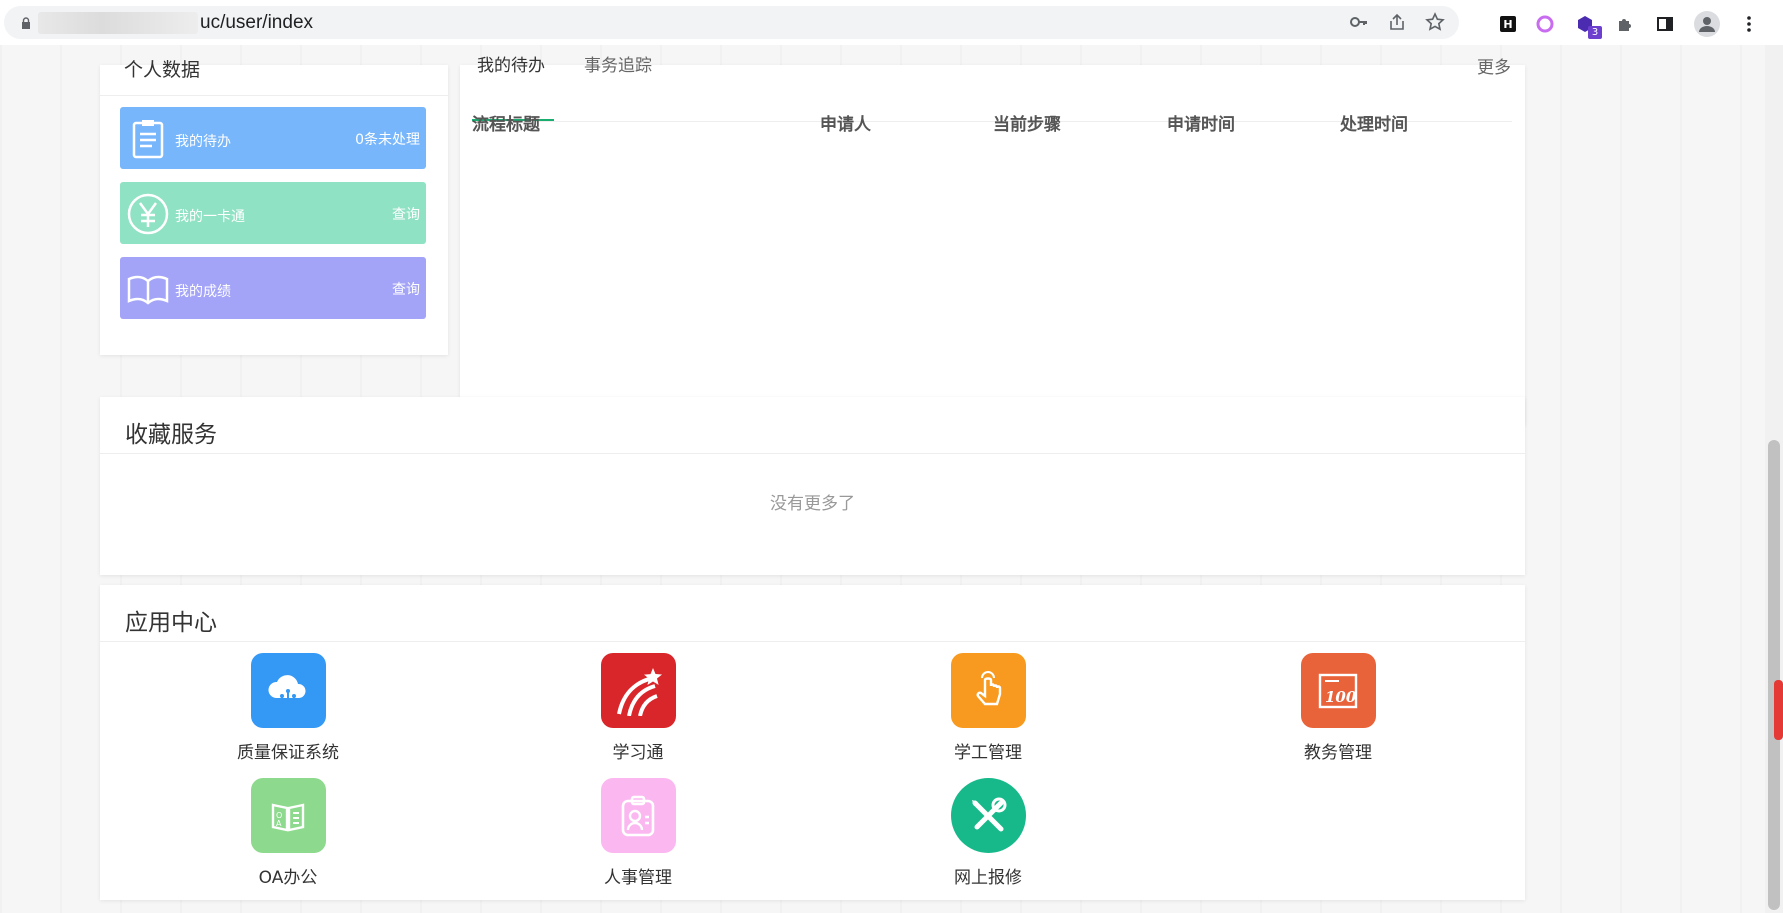  What do you see at coordinates (1494, 65) in the screenshot?
I see `more-link: 更多` at bounding box center [1494, 65].